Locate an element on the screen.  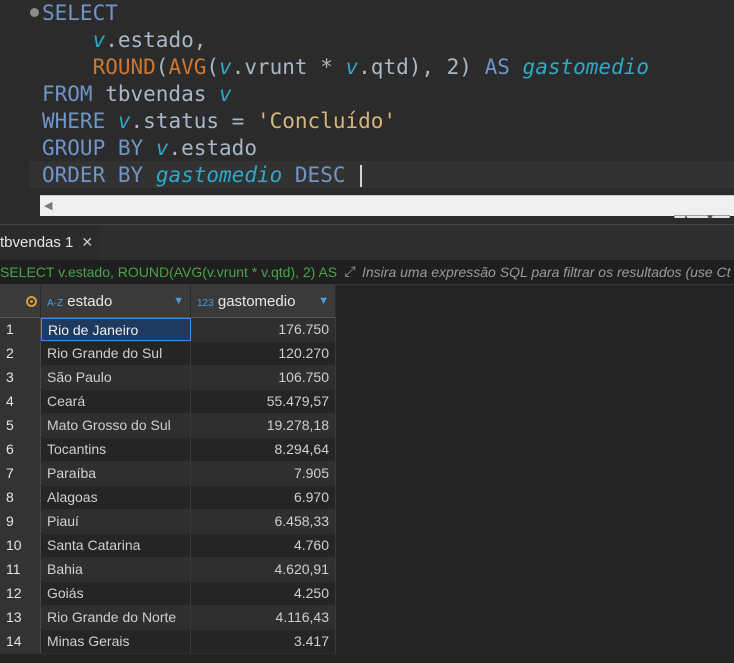
cell-estado: Rio de Janeiro is located at coordinates (116, 329).